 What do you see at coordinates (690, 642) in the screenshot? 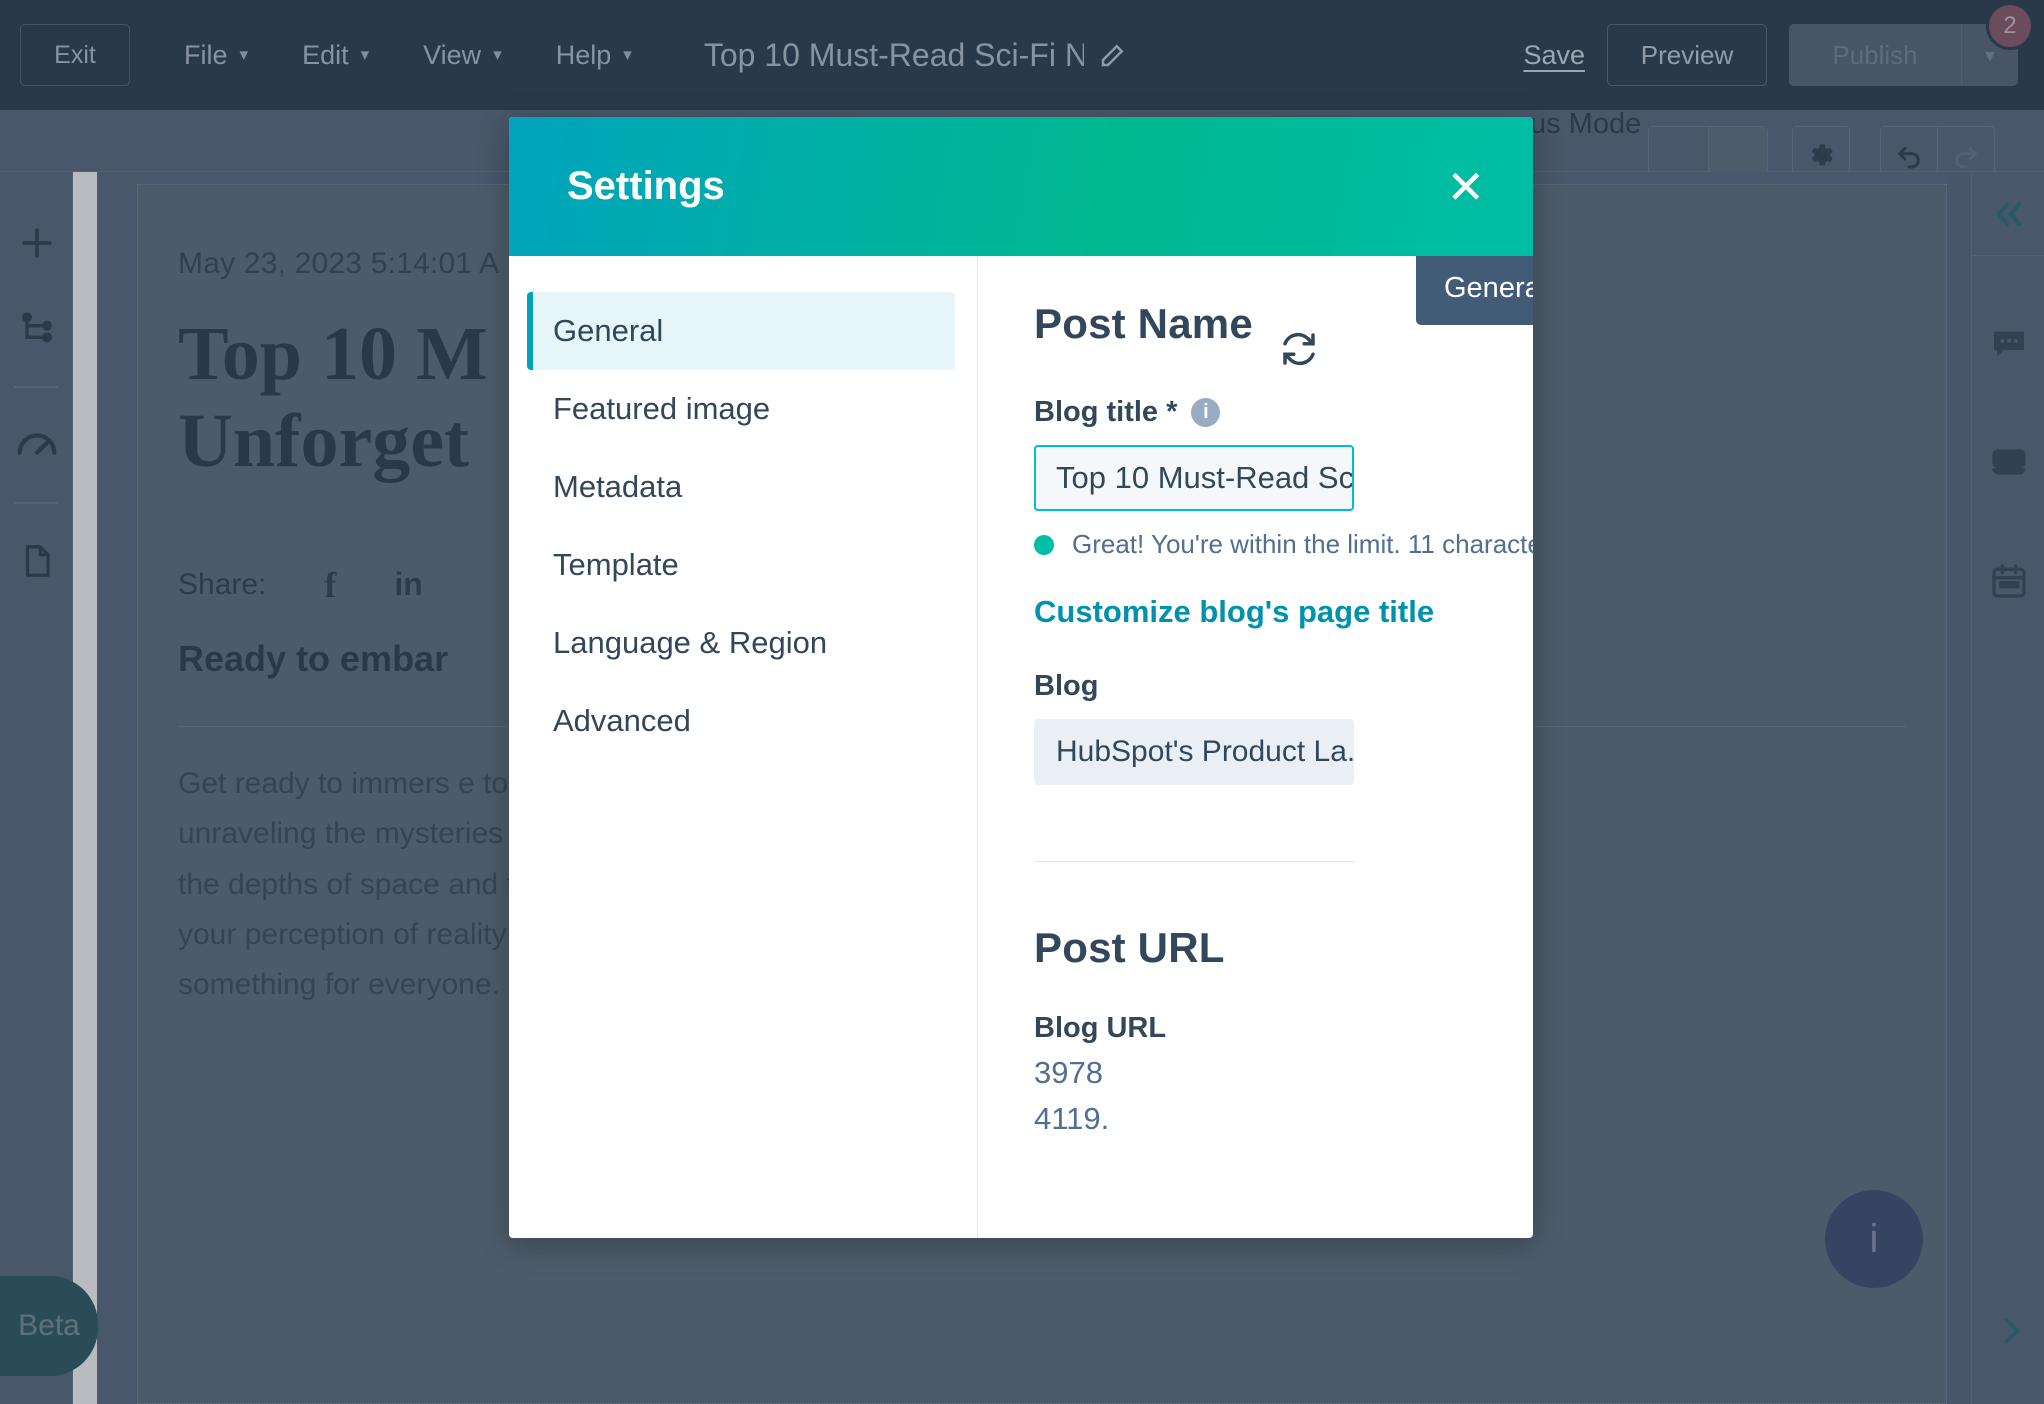
I see `sidebar-item-label: Language & Region` at bounding box center [690, 642].